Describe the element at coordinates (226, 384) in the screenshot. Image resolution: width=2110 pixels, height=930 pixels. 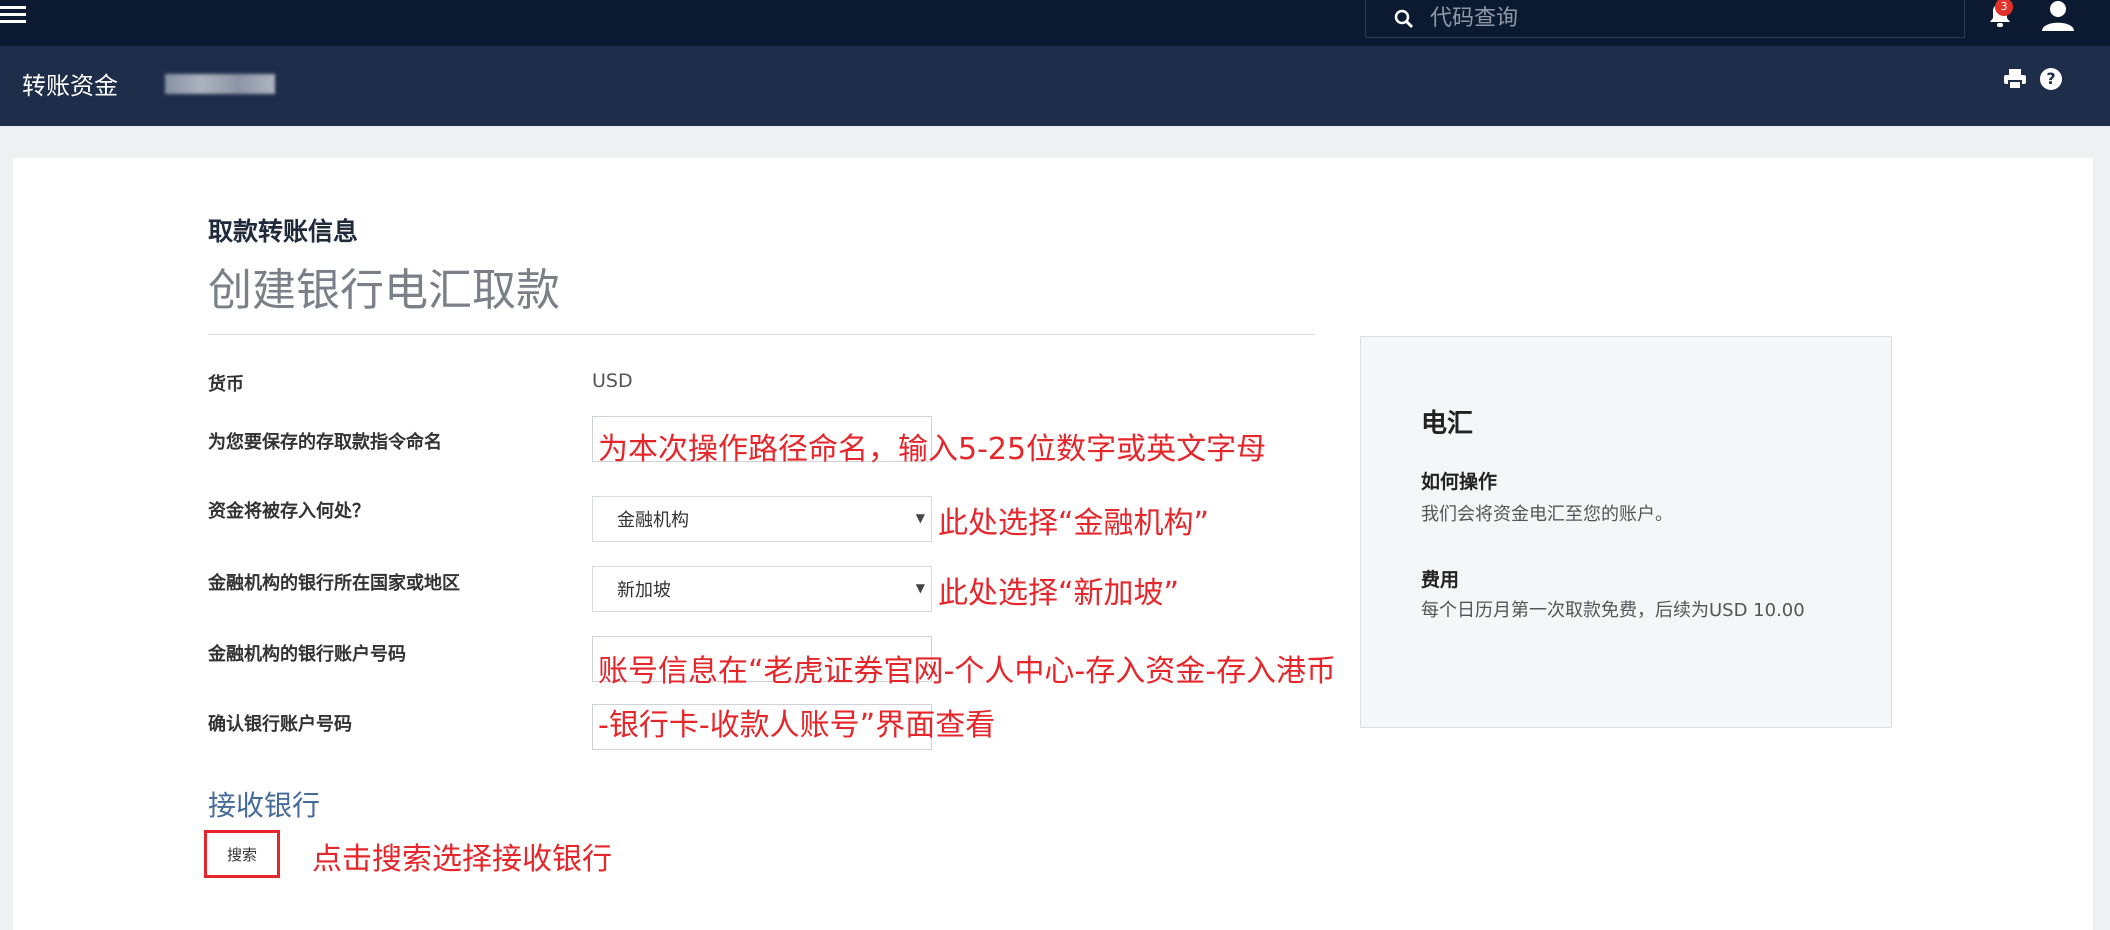
I see `currency-label: 货币` at that location.